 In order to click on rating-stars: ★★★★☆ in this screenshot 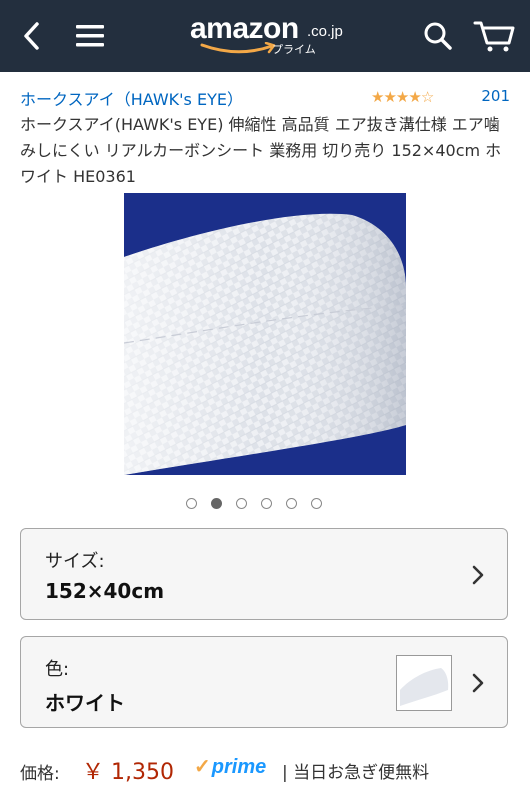, I will do `click(402, 97)`.